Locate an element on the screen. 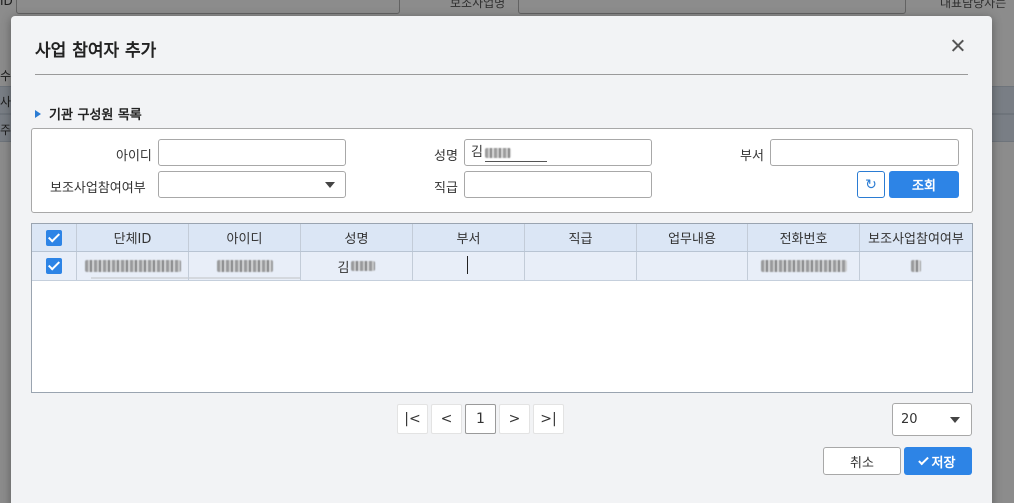 The height and width of the screenshot is (503, 1014). row-checkbox-cell is located at coordinates (54, 266).